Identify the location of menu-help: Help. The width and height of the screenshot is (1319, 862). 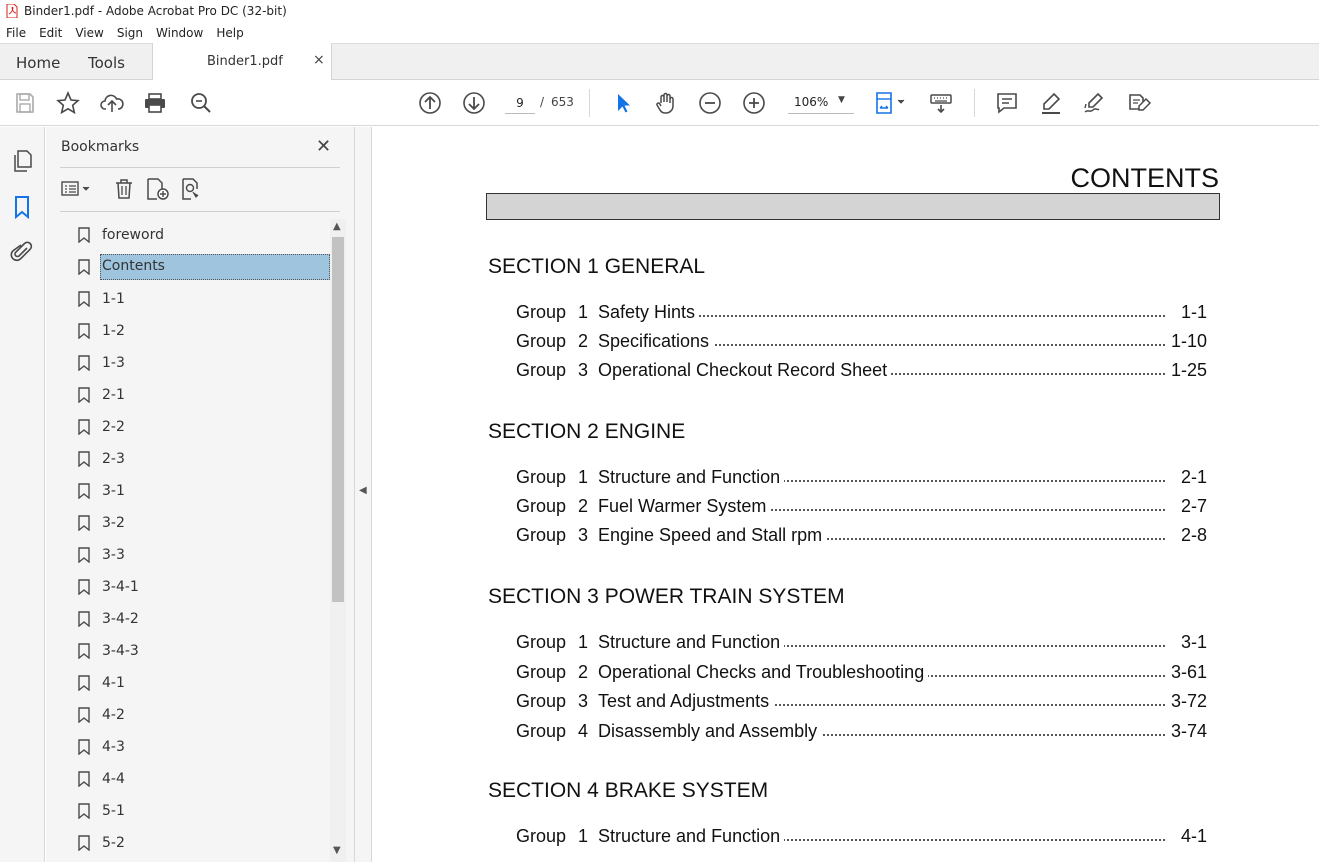
(229, 33).